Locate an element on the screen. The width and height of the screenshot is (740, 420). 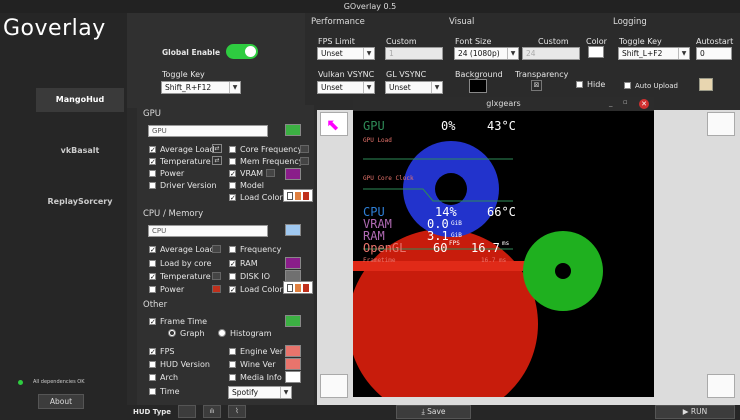
hud-type-bars-button: ılı is located at coordinates (212, 411).